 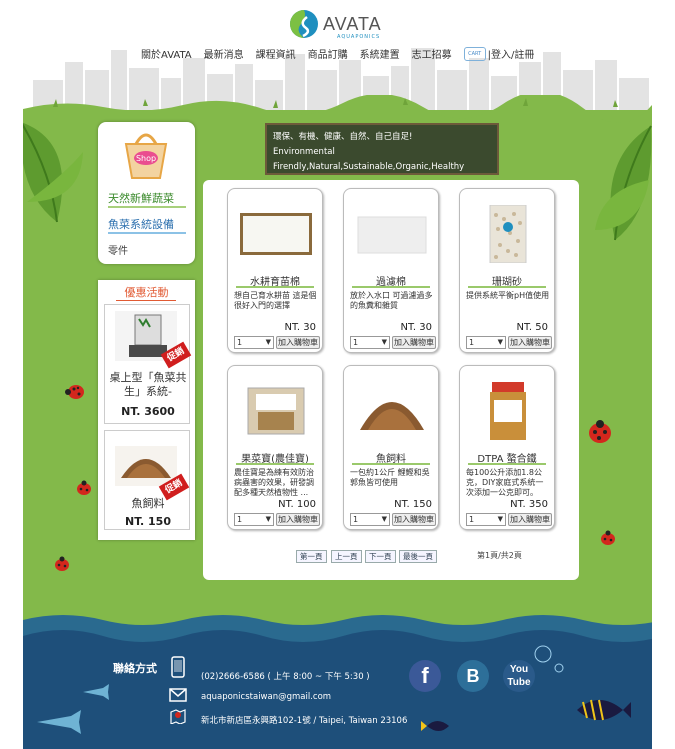 I want to click on facebook-icon: f, so click(x=425, y=676).